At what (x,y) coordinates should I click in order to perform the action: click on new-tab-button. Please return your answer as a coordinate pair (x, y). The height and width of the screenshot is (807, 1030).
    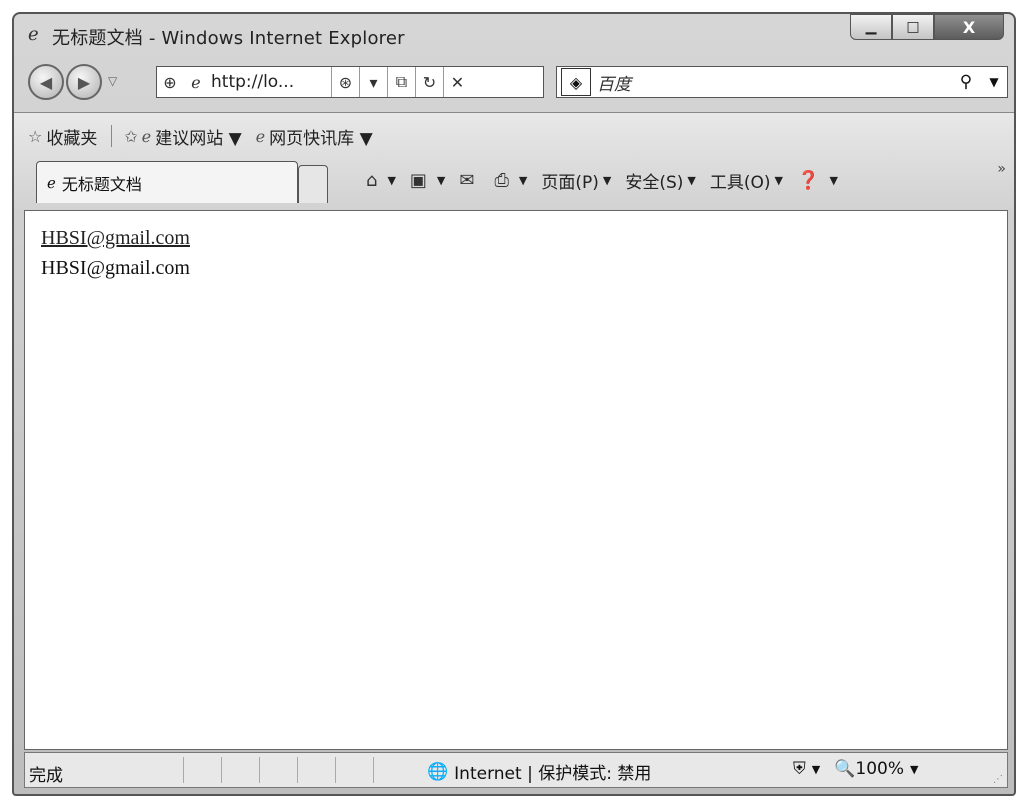
    Looking at the image, I should click on (313, 184).